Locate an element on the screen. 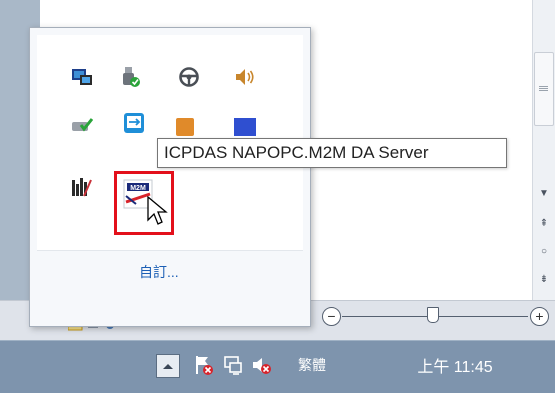  previous-page-icon: ⇞ is located at coordinates (544, 223).